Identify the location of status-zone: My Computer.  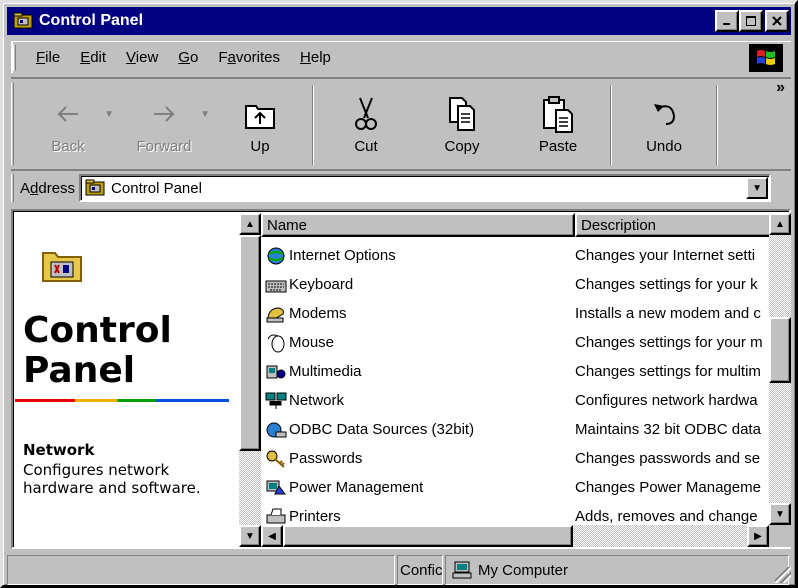
(617, 570).